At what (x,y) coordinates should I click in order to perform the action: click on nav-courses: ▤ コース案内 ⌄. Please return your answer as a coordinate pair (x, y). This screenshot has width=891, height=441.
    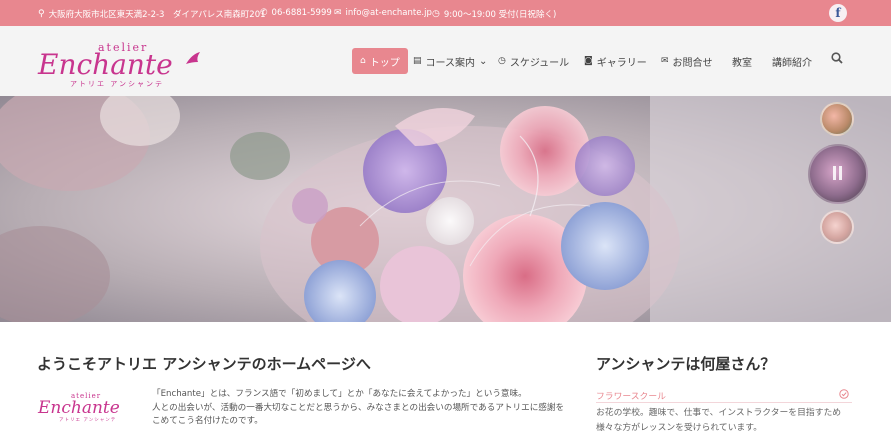
    Looking at the image, I should click on (450, 61).